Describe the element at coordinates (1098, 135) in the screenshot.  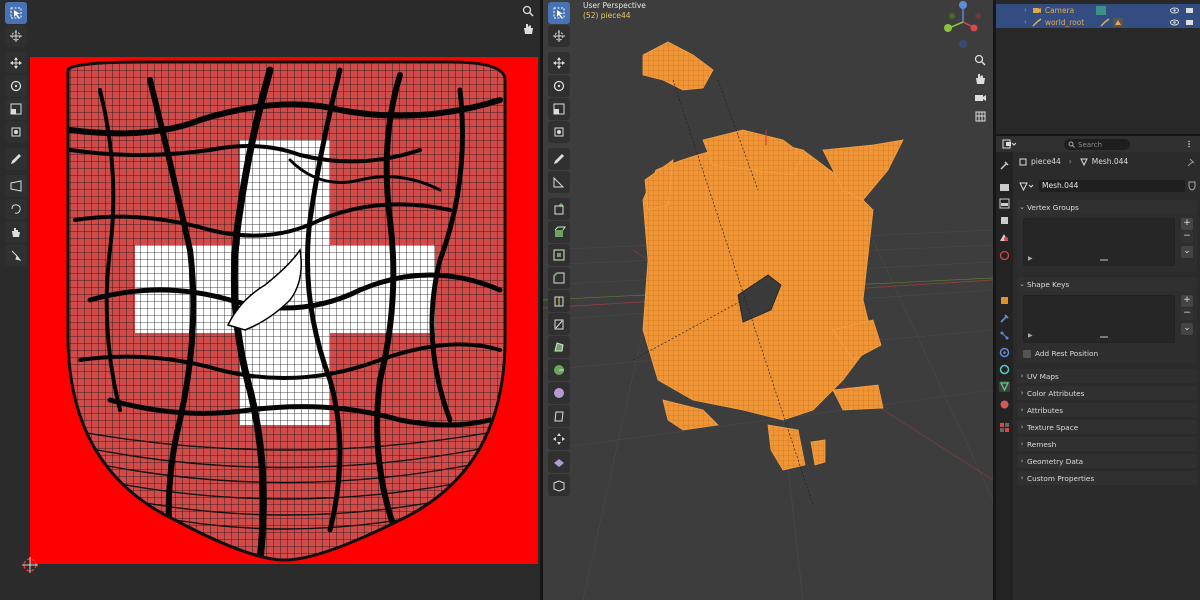
I see `area-divider` at that location.